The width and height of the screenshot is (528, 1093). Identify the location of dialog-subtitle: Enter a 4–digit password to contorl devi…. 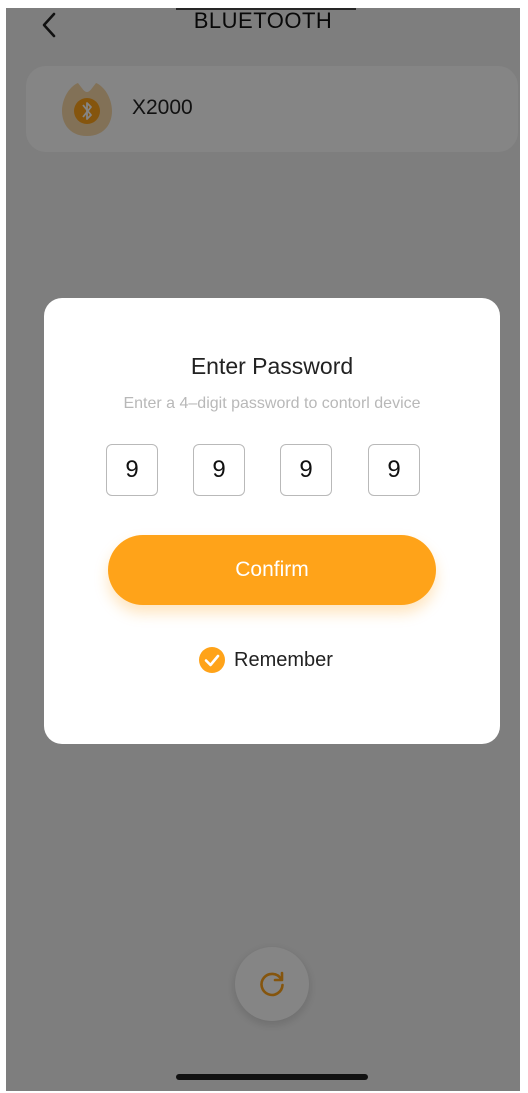
(272, 403).